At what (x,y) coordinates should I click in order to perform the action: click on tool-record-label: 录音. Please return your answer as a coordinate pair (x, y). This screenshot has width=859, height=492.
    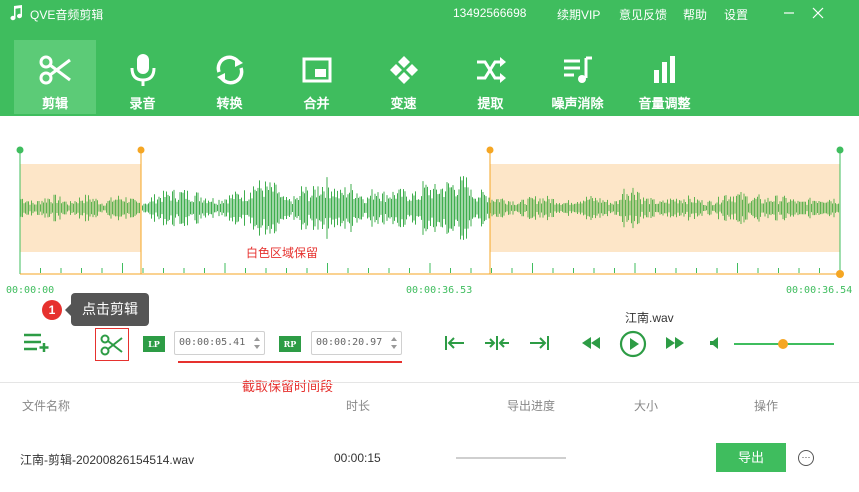
    Looking at the image, I should click on (142, 103).